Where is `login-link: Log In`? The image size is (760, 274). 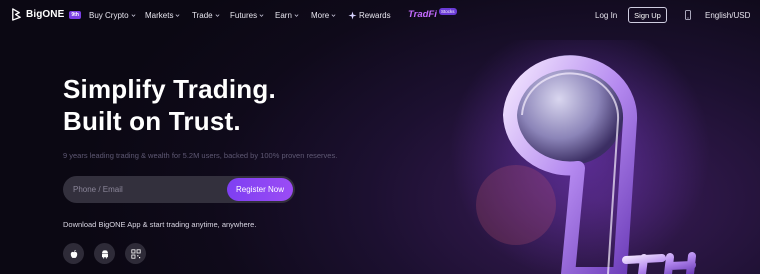
login-link: Log In is located at coordinates (606, 15).